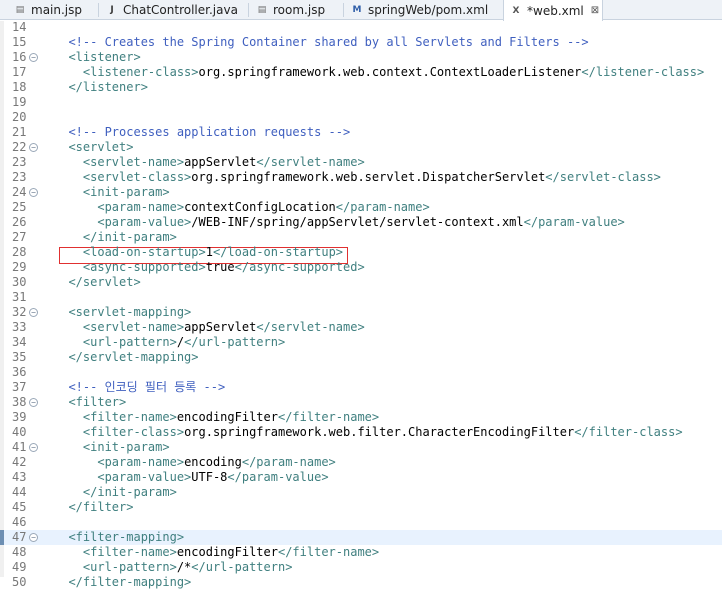 This screenshot has width=722, height=590. Describe the element at coordinates (643, 72) in the screenshot. I see `token-tag: </listener-class>` at that location.